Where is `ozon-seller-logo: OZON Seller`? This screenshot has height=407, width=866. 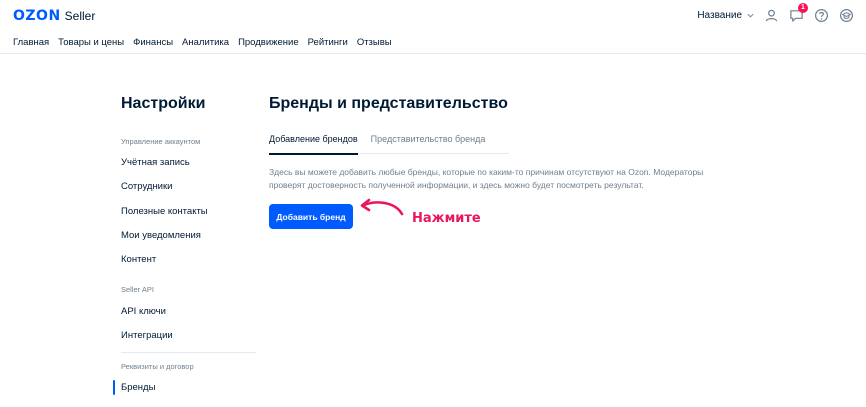 ozon-seller-logo: OZON Seller is located at coordinates (54, 16).